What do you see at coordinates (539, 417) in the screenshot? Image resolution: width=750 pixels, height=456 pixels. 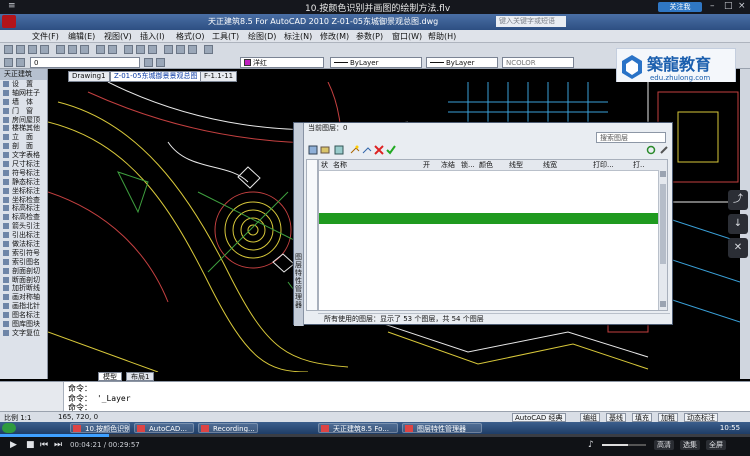 I see `workspace-button: AutoCAD 经典` at bounding box center [539, 417].